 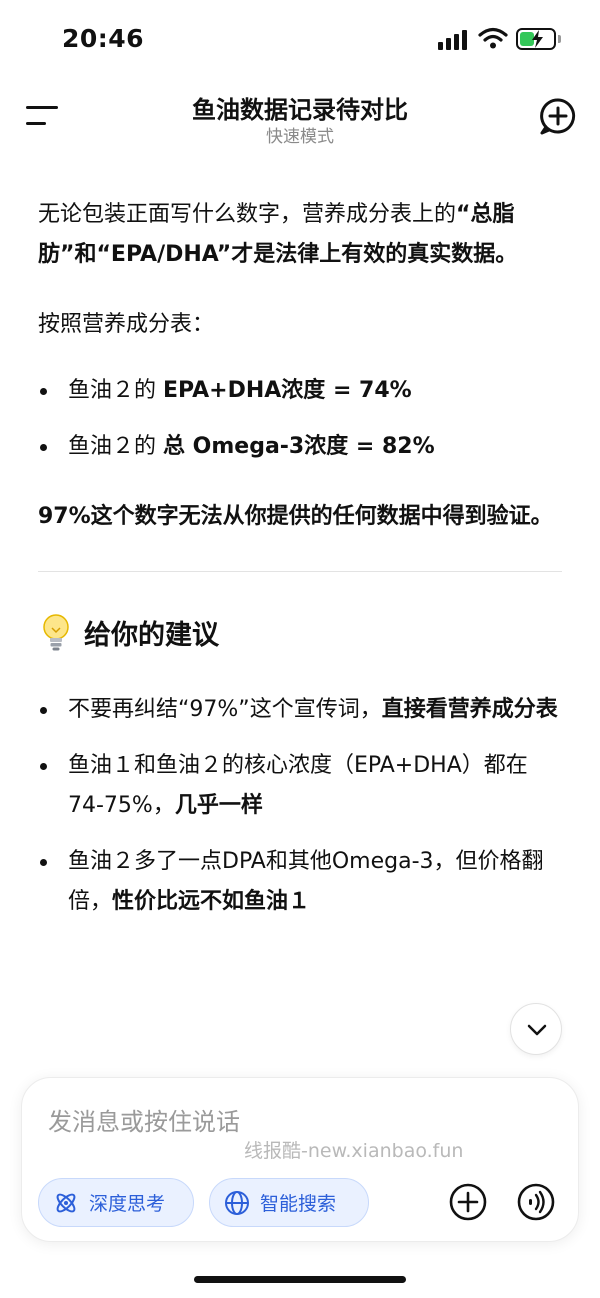 What do you see at coordinates (300, 447) in the screenshot?
I see `list-item: 鱼油２的 总 Omega-3浓度 = 82%` at bounding box center [300, 447].